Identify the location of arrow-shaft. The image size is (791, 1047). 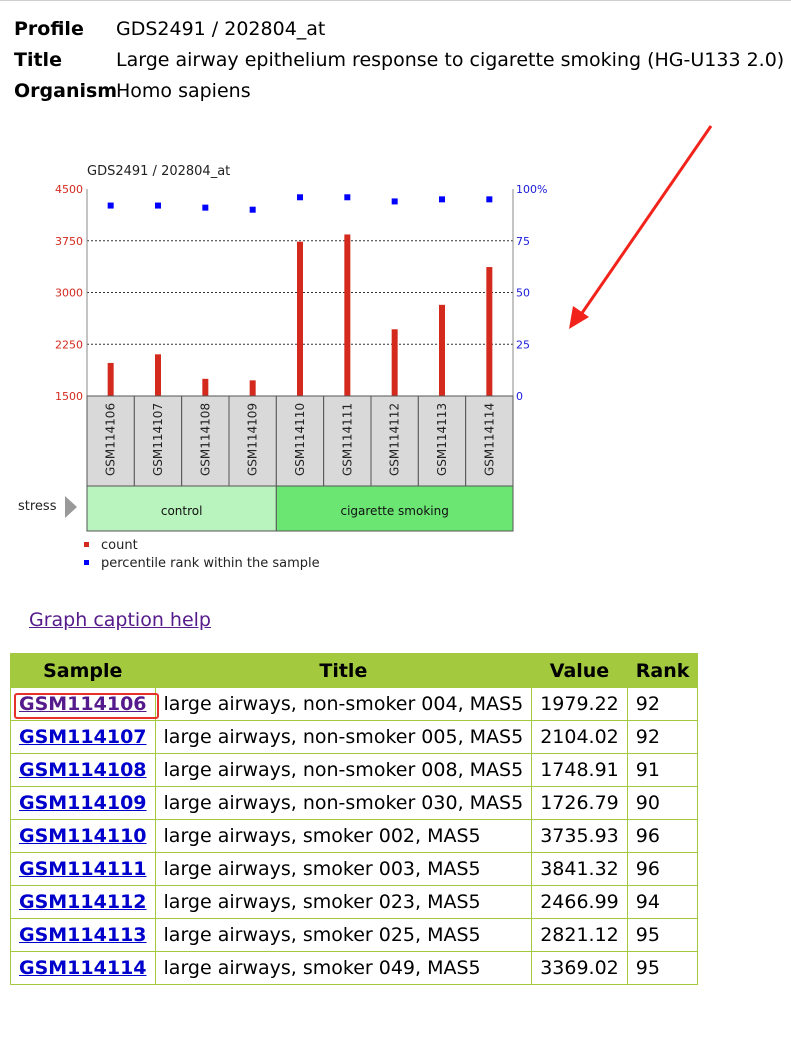
(645, 221).